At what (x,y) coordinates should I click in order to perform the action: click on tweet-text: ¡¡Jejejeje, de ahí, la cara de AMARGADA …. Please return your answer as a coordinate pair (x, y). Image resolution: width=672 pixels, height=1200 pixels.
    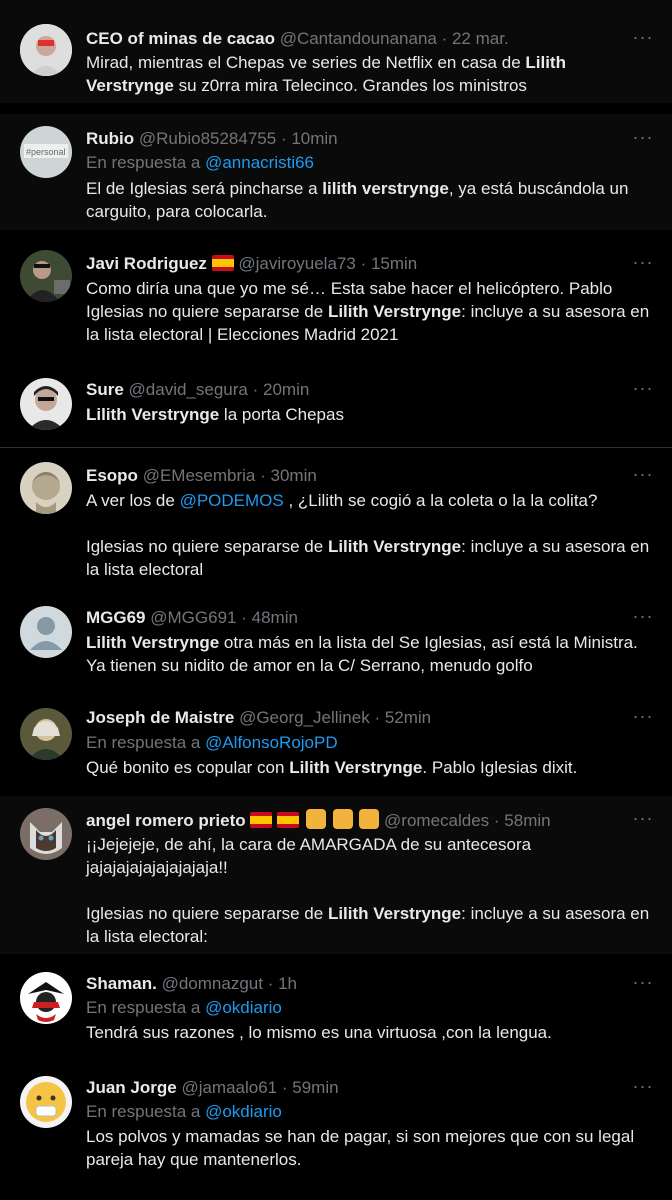
    Looking at the image, I should click on (369, 890).